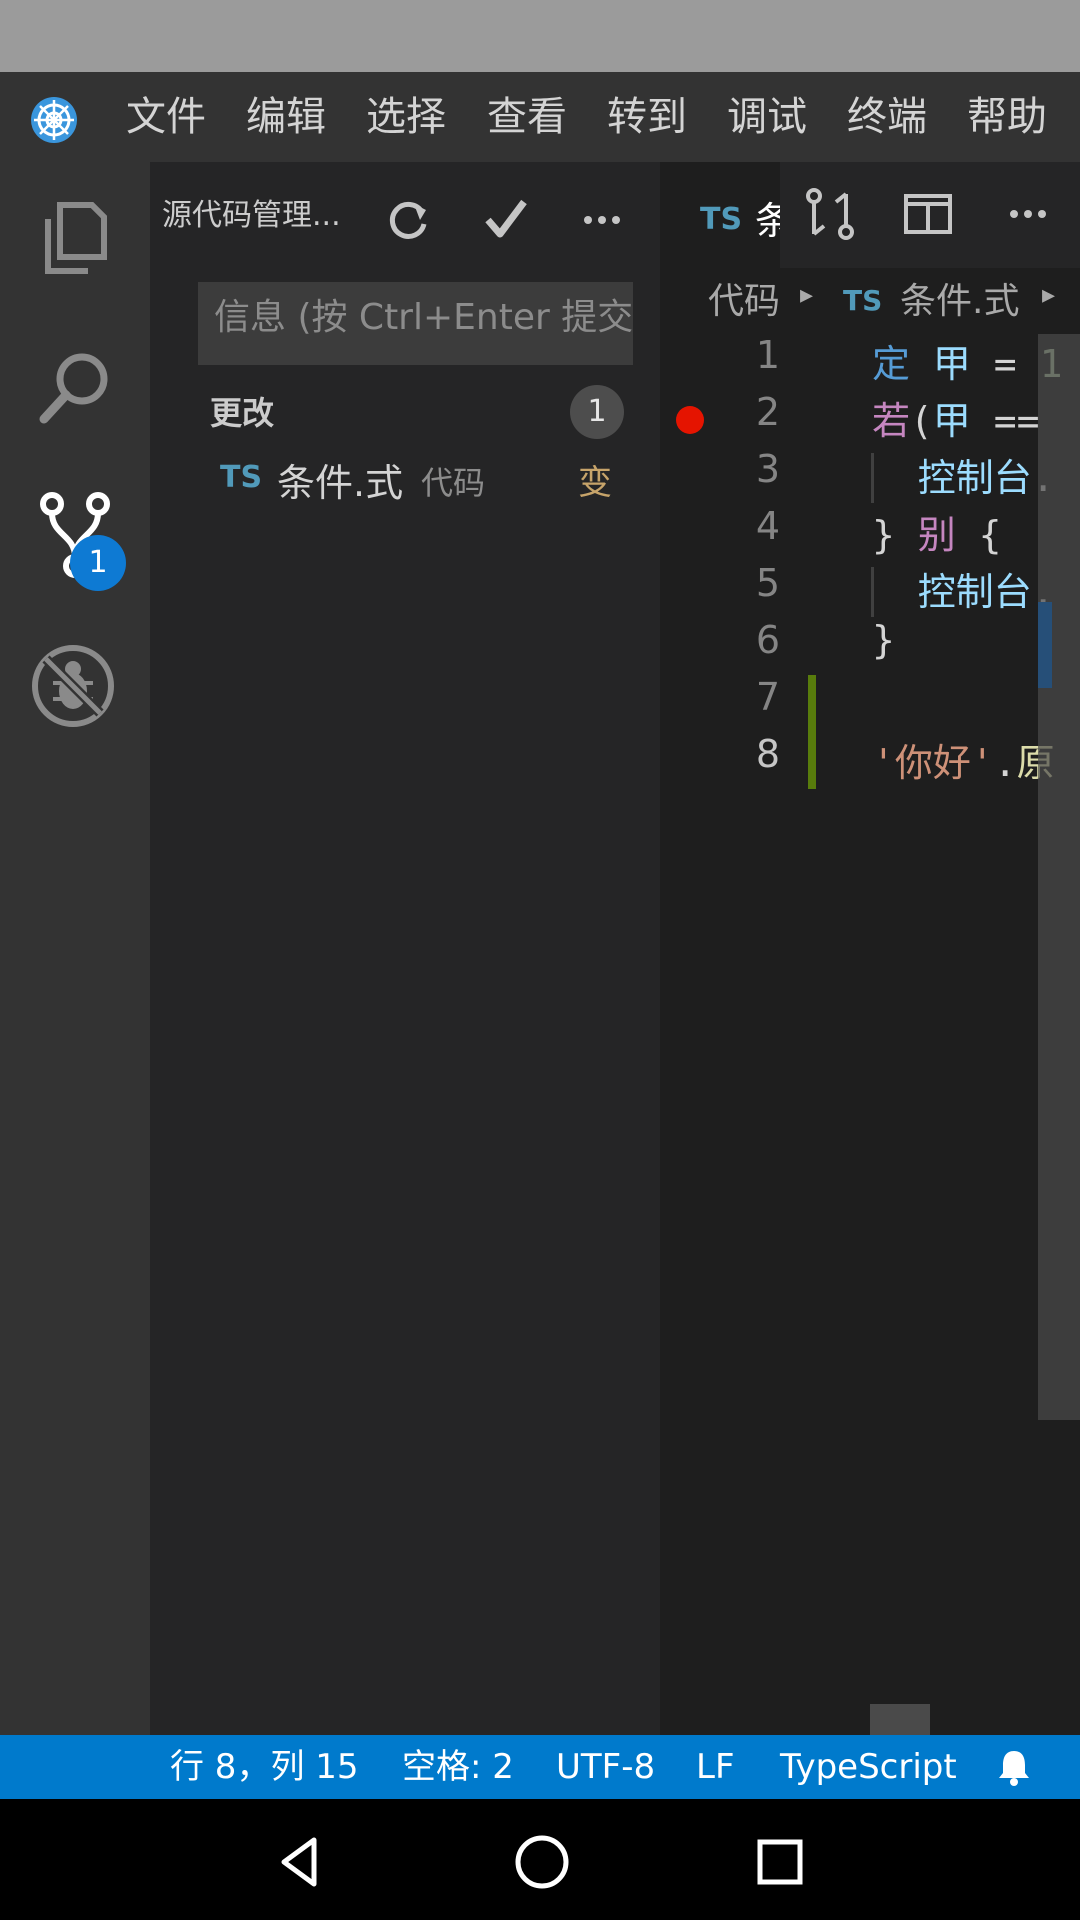 This screenshot has height=1920, width=1080. I want to click on back-icon, so click(300, 1862).